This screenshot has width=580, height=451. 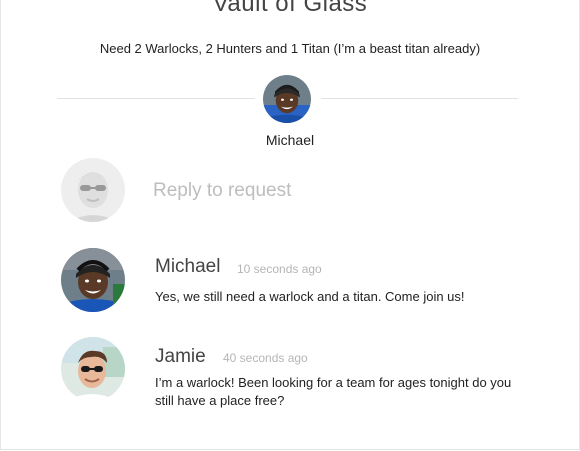 What do you see at coordinates (93, 190) in the screenshot?
I see `current-user-avatar` at bounding box center [93, 190].